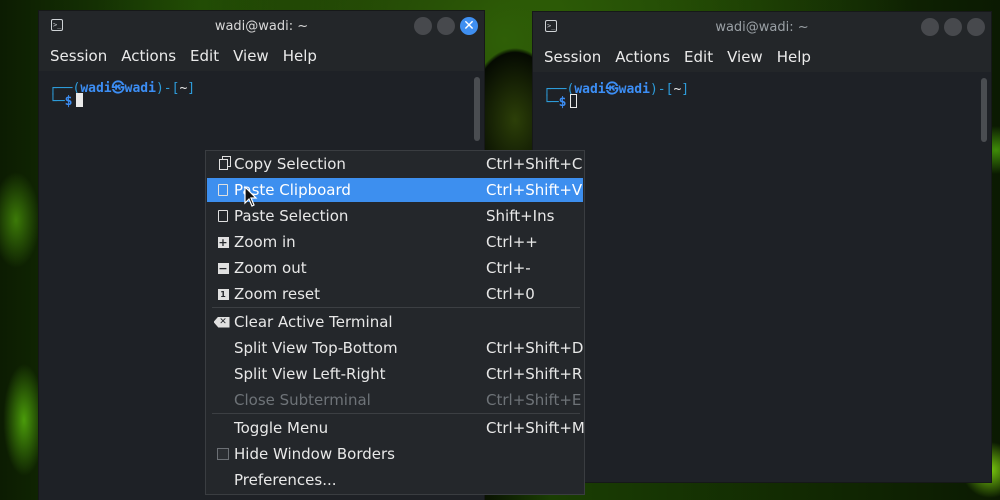 The width and height of the screenshot is (1000, 500). What do you see at coordinates (395, 242) in the screenshot?
I see `menu-item-zoom-in: + Zoom in Ctrl++` at bounding box center [395, 242].